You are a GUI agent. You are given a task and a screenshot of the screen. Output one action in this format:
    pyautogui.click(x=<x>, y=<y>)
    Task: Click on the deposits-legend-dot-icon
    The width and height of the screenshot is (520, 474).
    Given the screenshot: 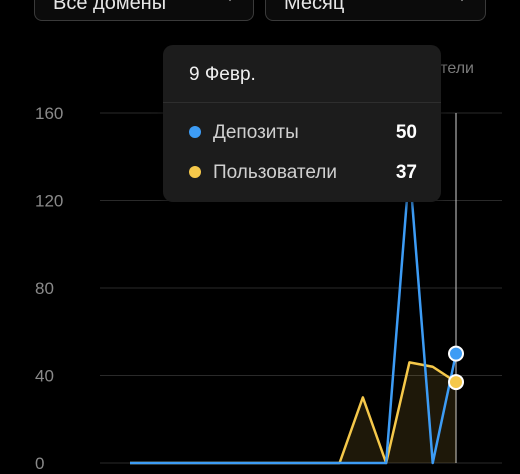 What is the action you would take?
    pyautogui.click(x=195, y=132)
    